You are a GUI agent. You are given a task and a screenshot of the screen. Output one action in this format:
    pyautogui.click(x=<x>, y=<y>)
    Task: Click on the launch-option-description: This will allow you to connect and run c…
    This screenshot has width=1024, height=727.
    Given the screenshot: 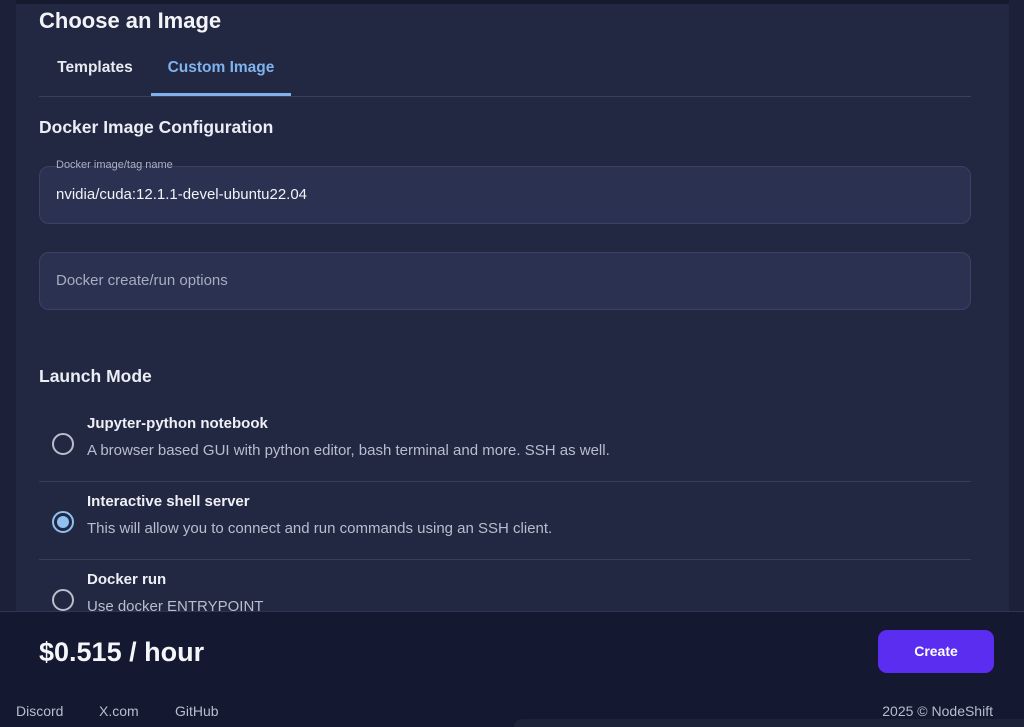 What is the action you would take?
    pyautogui.click(x=320, y=528)
    